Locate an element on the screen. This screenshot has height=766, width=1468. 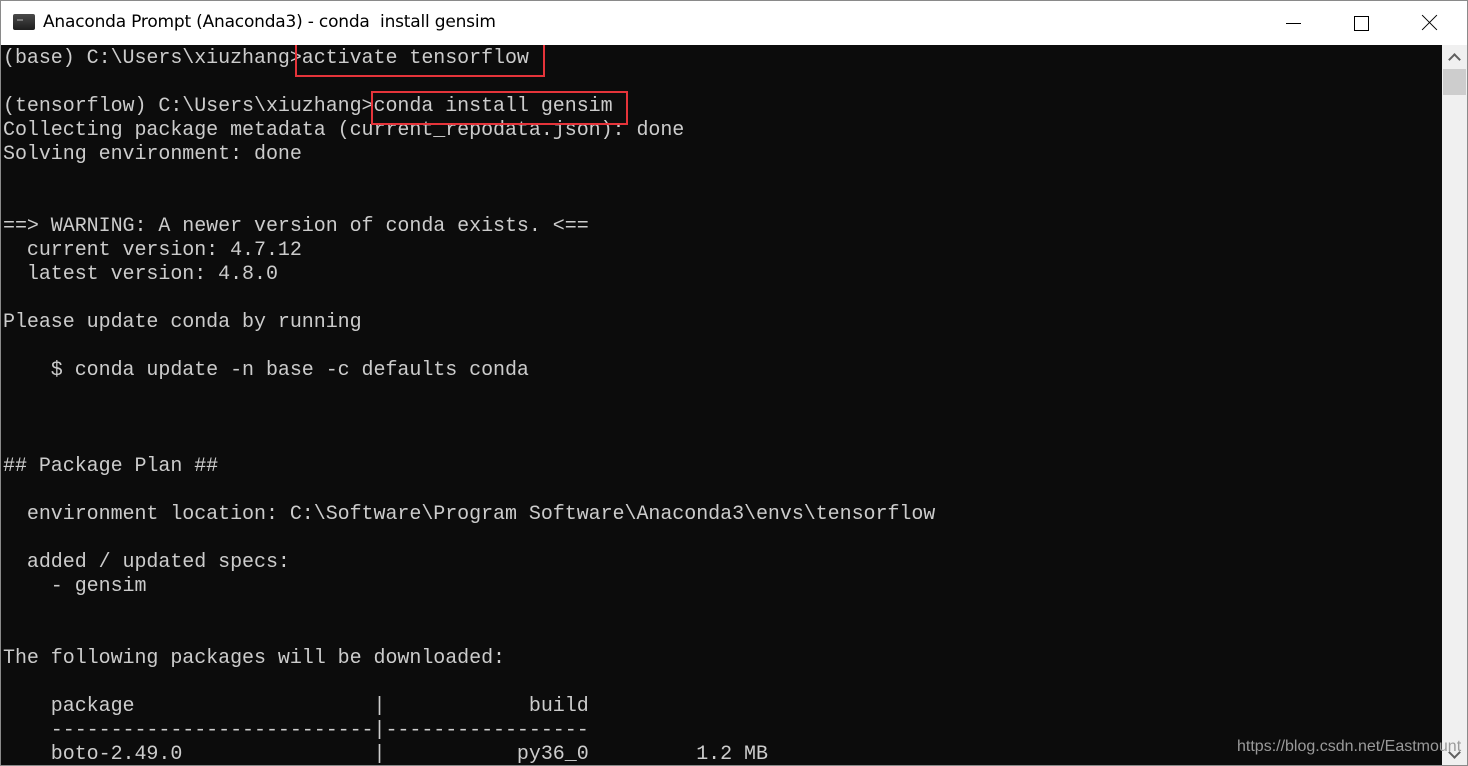
maximize-button is located at coordinates (1361, 23).